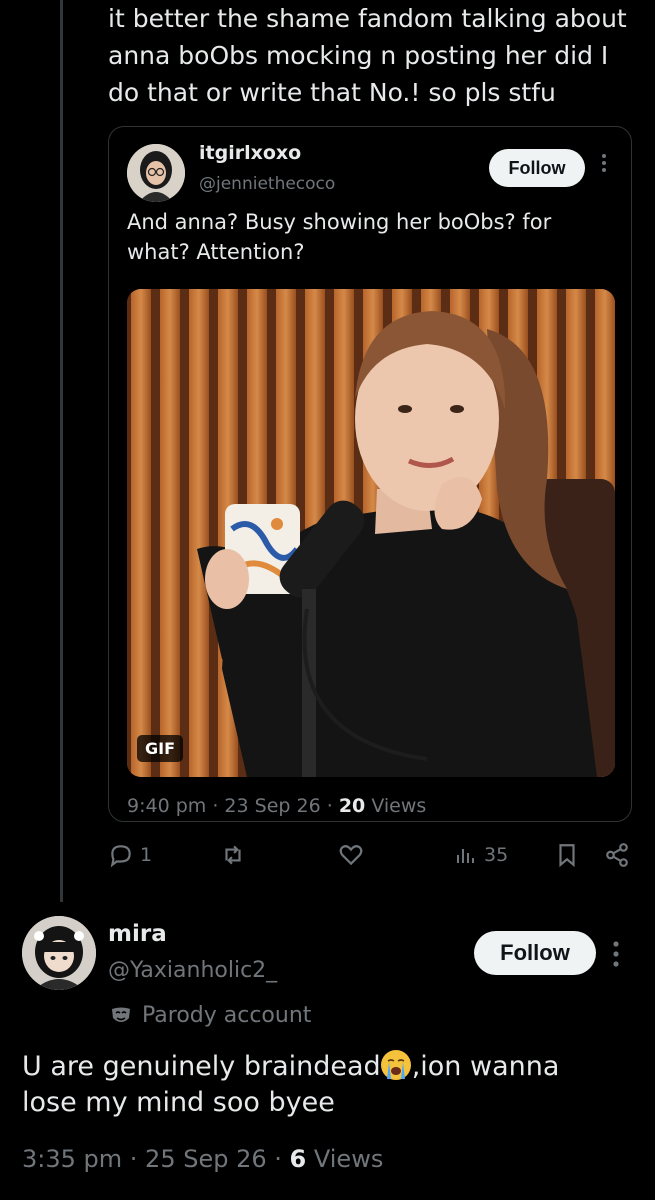  What do you see at coordinates (604, 163) in the screenshot?
I see `quoted-more-icon` at bounding box center [604, 163].